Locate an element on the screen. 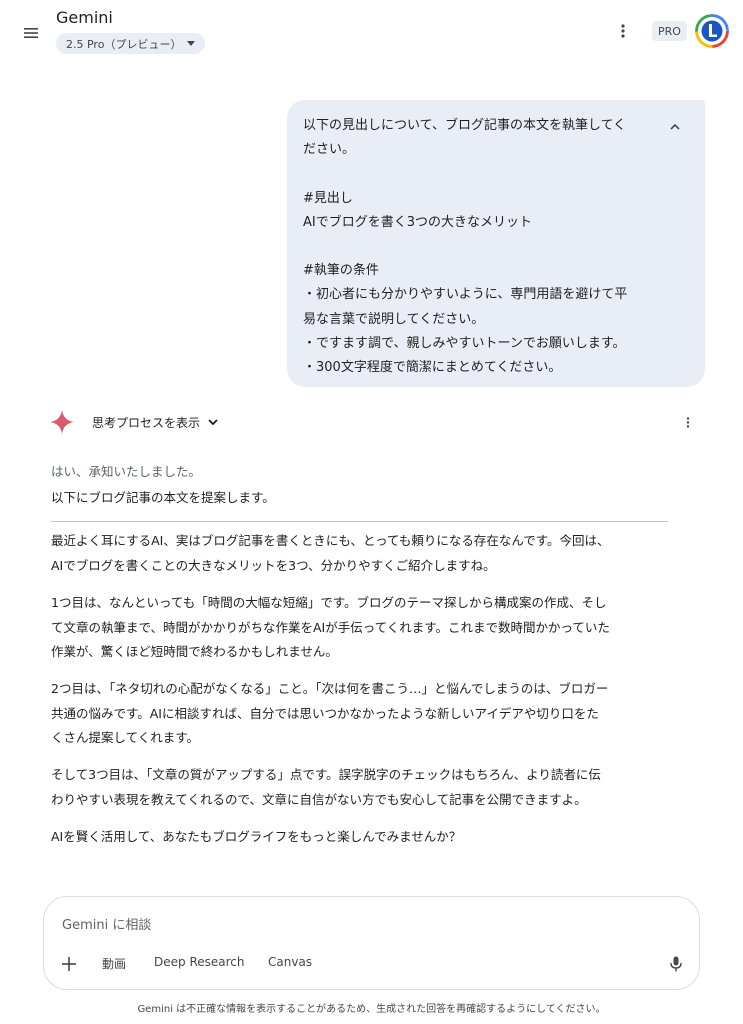 The width and height of the screenshot is (743, 1024). pro-badge: PRO is located at coordinates (669, 31).